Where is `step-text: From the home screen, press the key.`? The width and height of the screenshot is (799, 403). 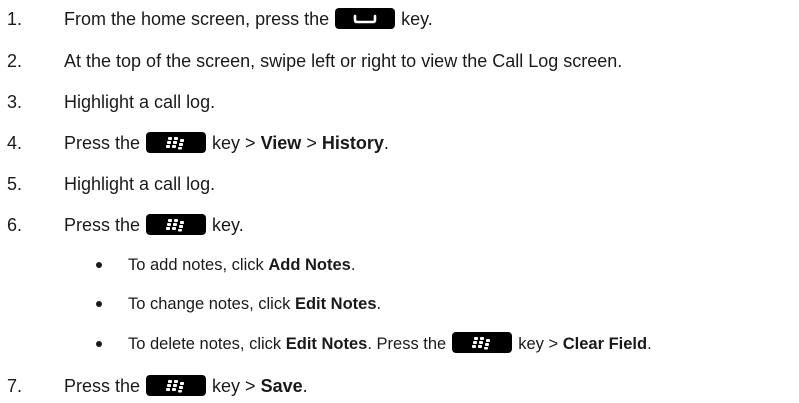
step-text: From the home screen, press the key. is located at coordinates (248, 19).